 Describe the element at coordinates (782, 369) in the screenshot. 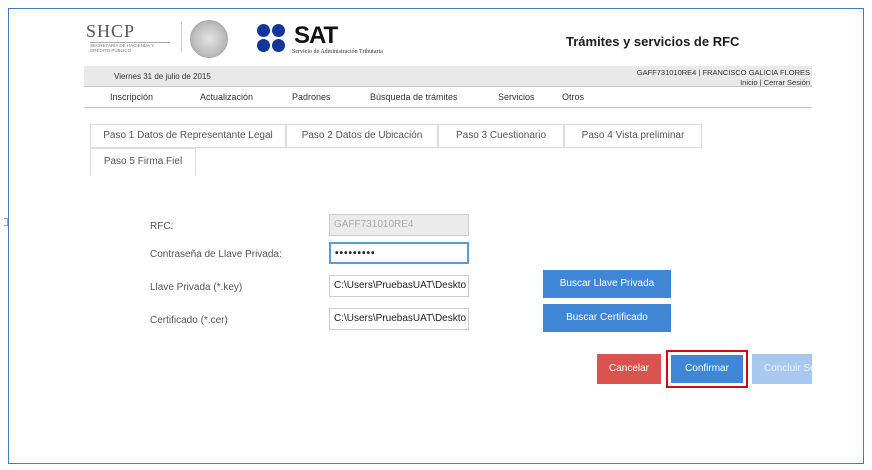

I see `conclude-button: Concluir So` at that location.